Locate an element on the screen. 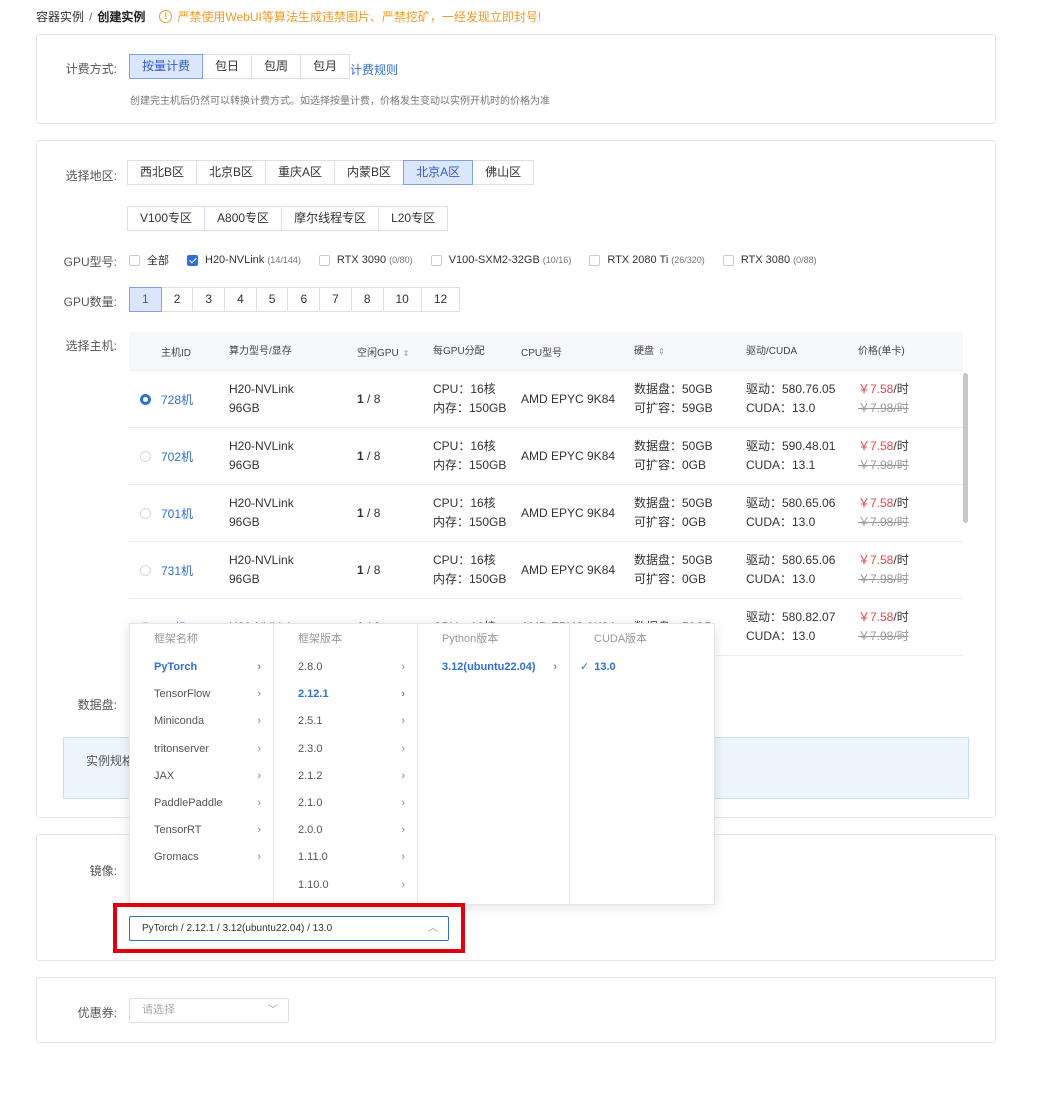  gpu-type-count: (26/320) is located at coordinates (688, 260).